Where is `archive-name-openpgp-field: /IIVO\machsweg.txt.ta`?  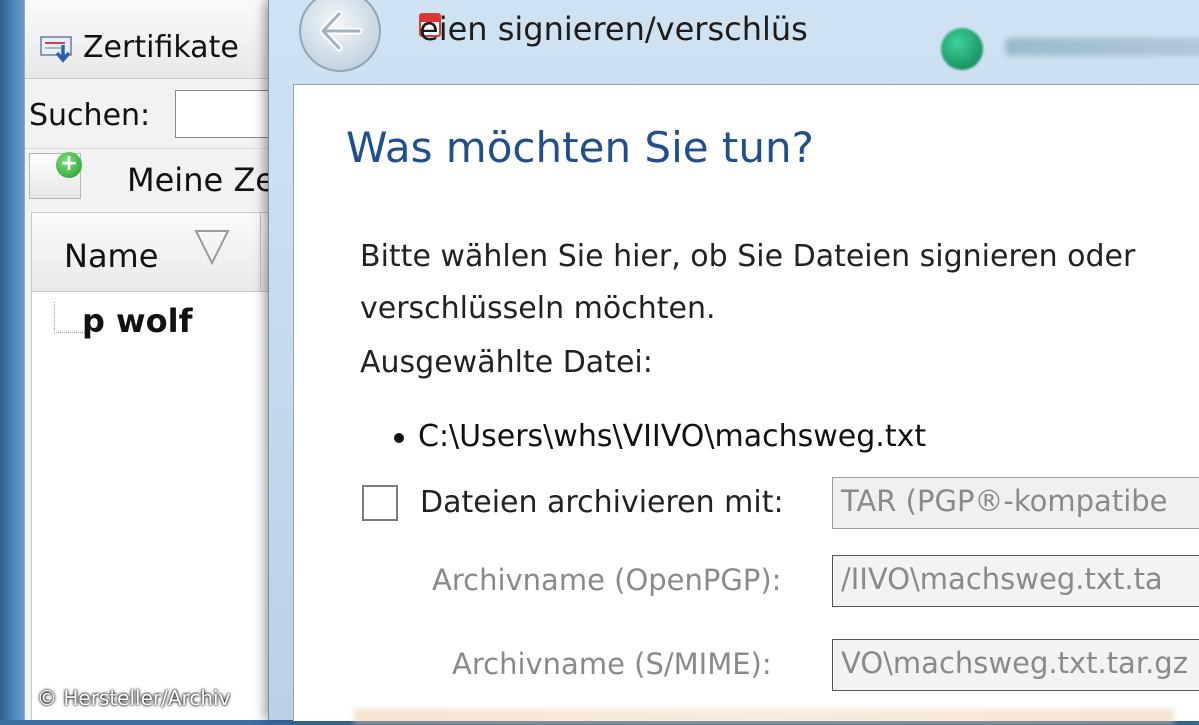
archive-name-openpgp-field: /IIVO\machsweg.txt.ta is located at coordinates (1015, 581).